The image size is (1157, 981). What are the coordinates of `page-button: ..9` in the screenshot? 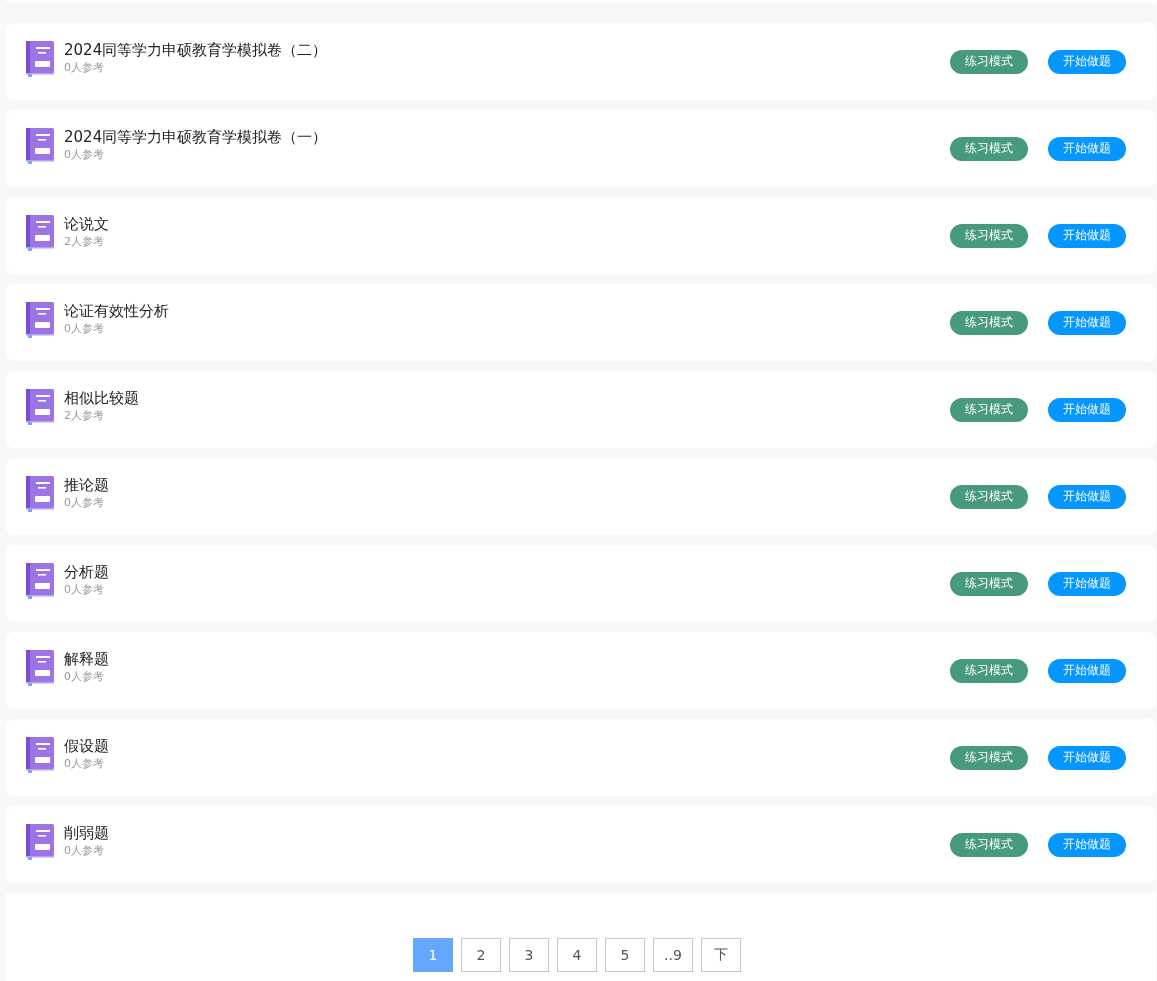 It's located at (673, 955).